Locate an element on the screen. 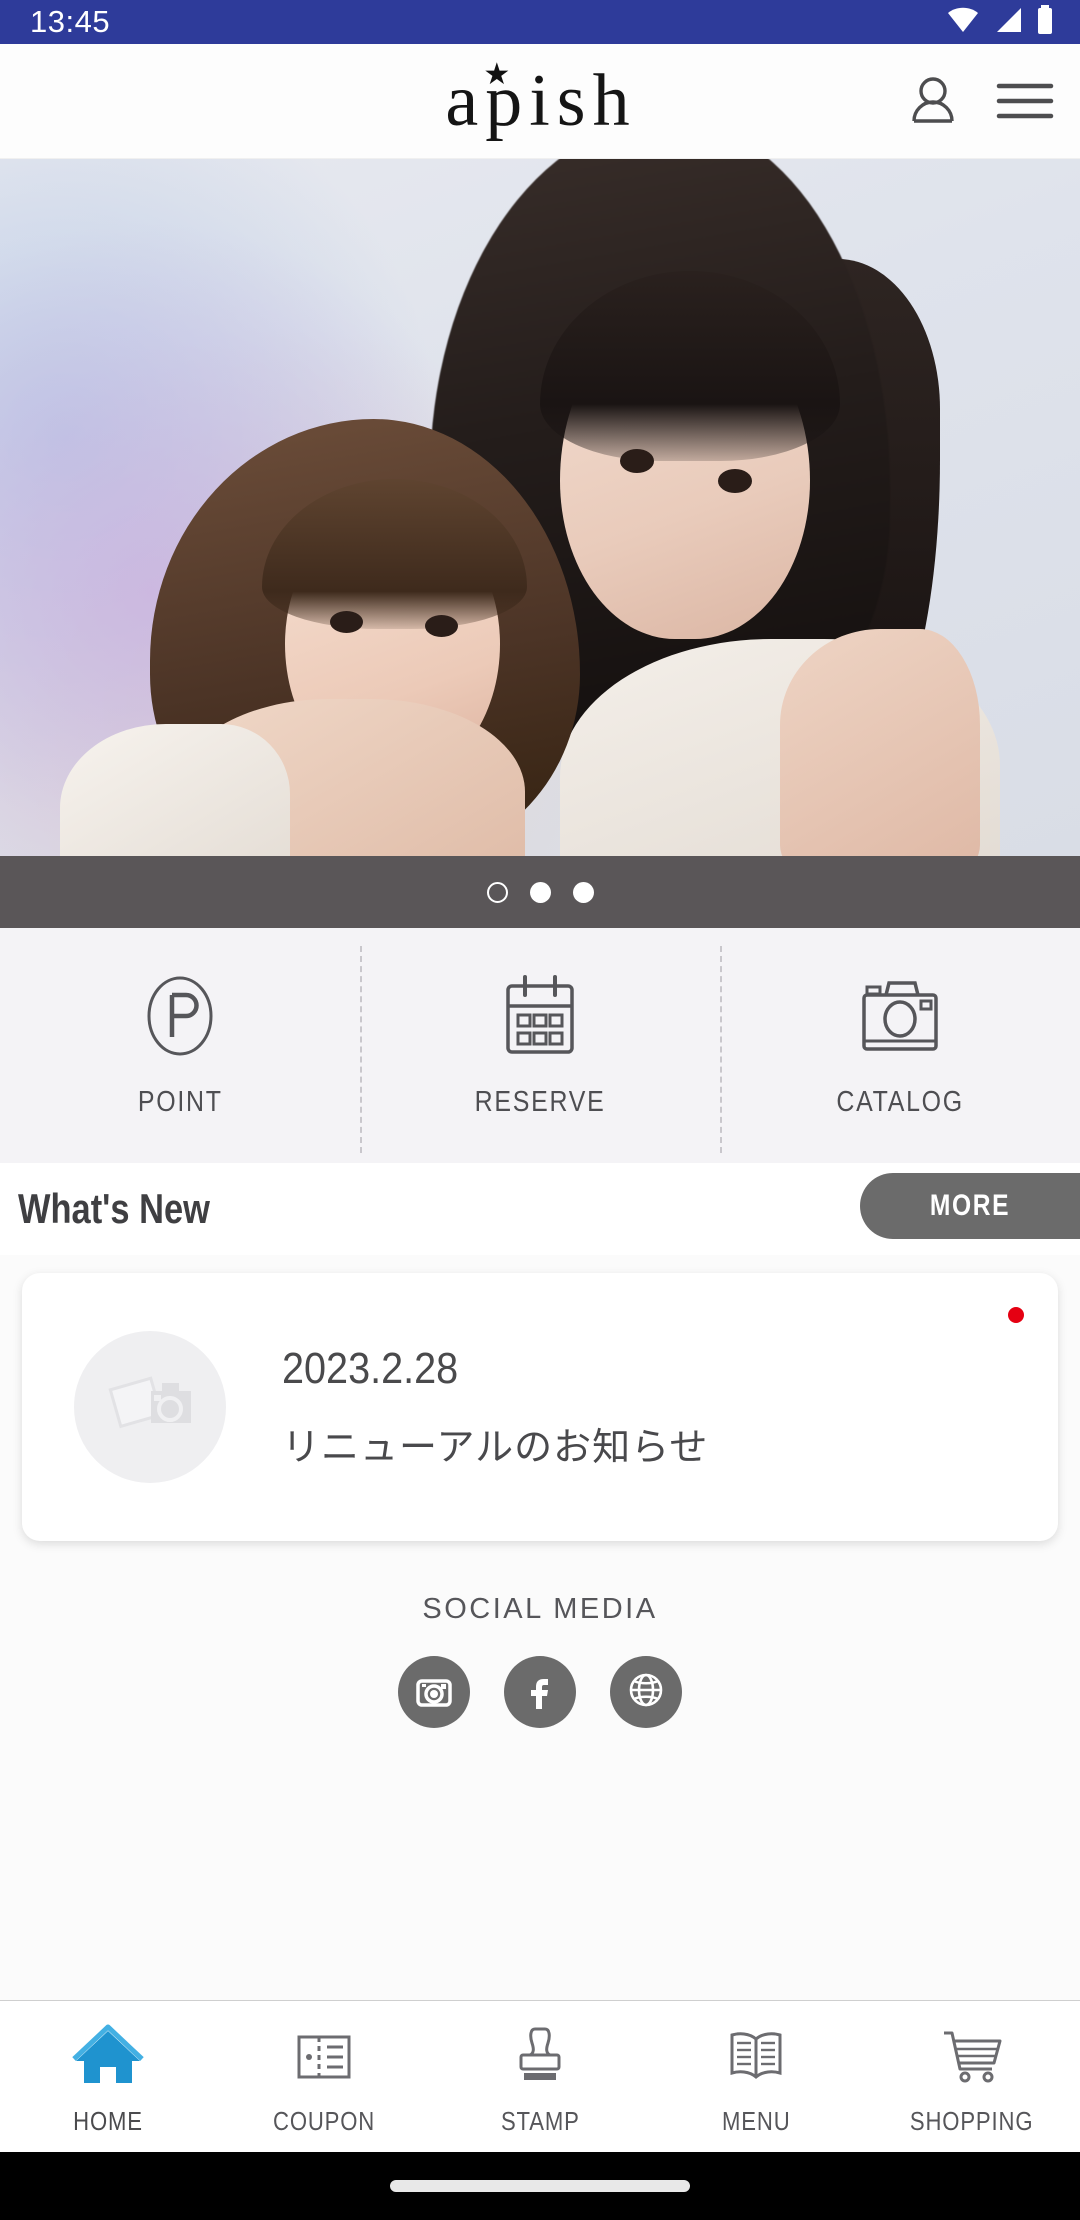  home-icon is located at coordinates (108, 2058).